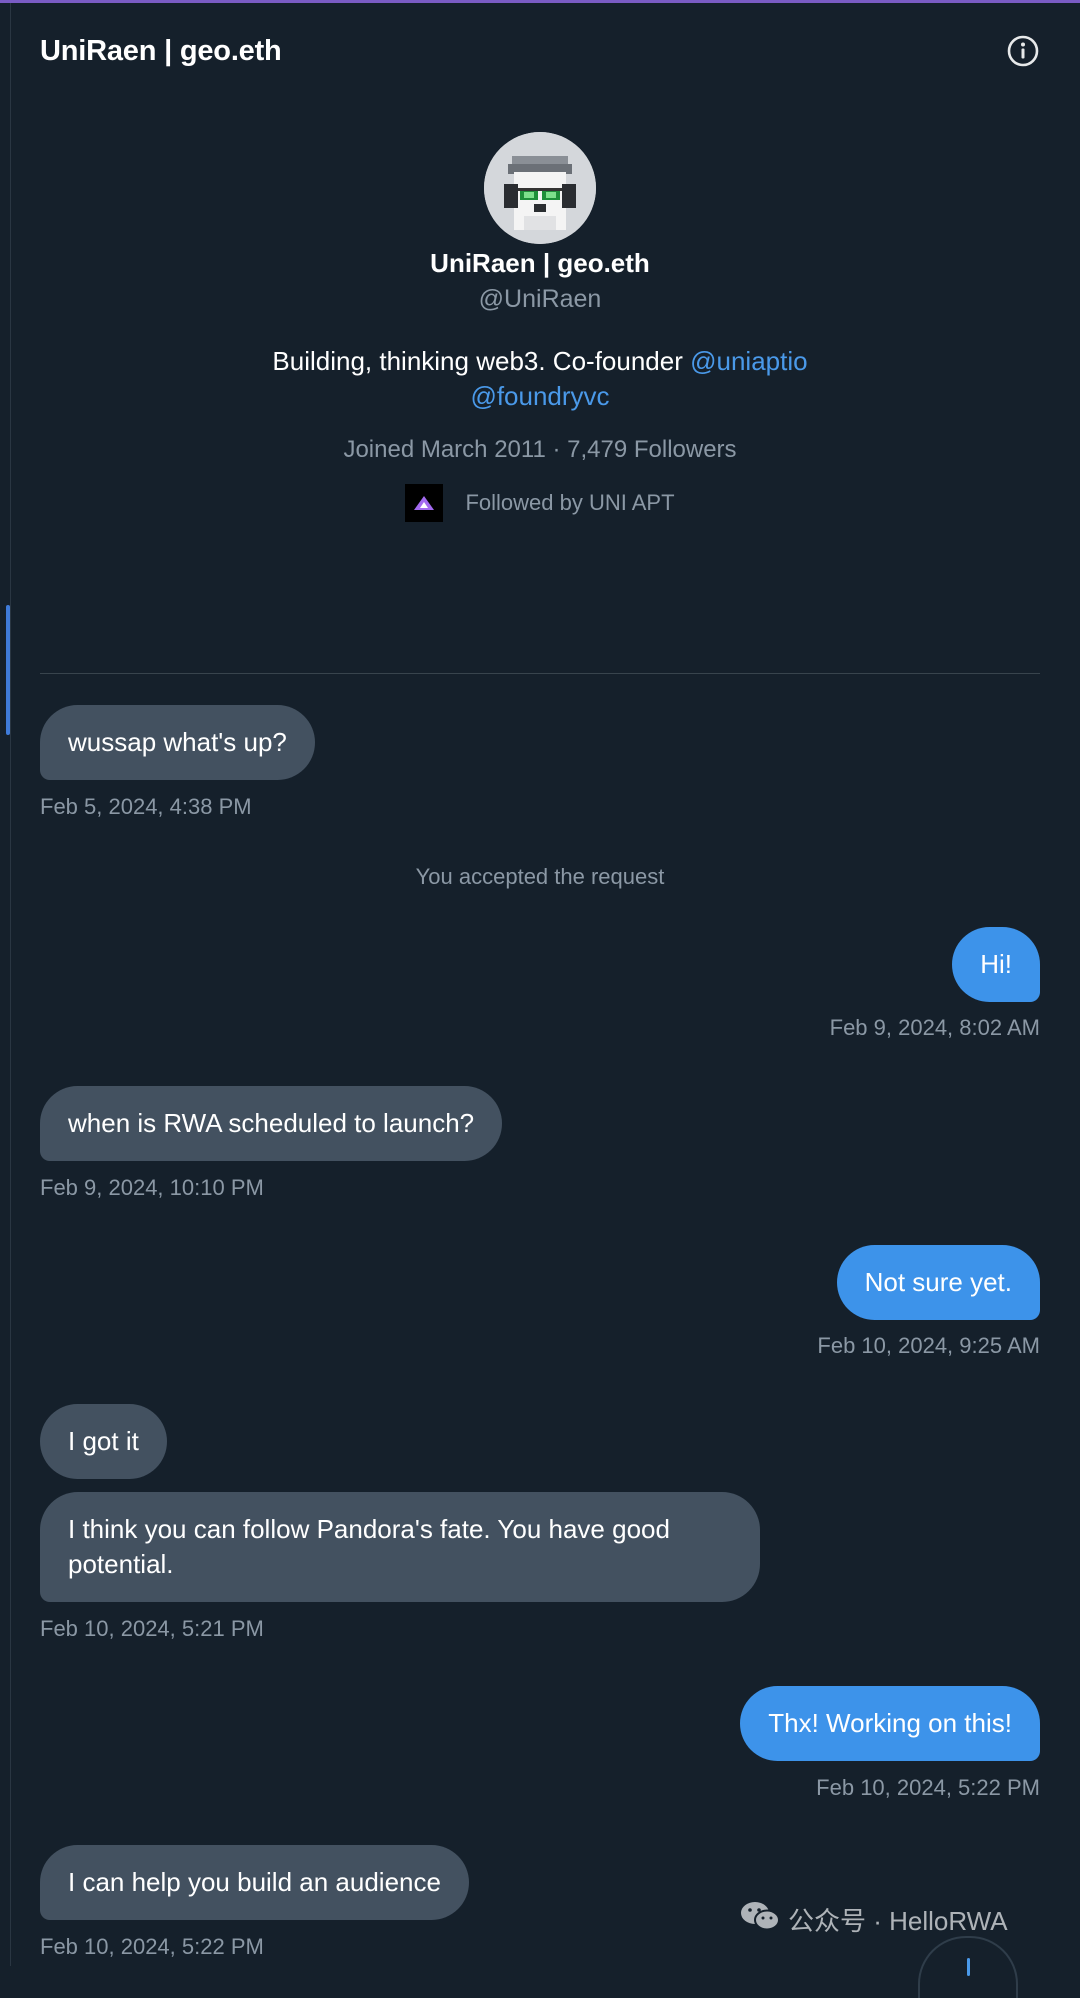 The height and width of the screenshot is (1998, 1080). I want to click on info-icon, so click(1023, 51).